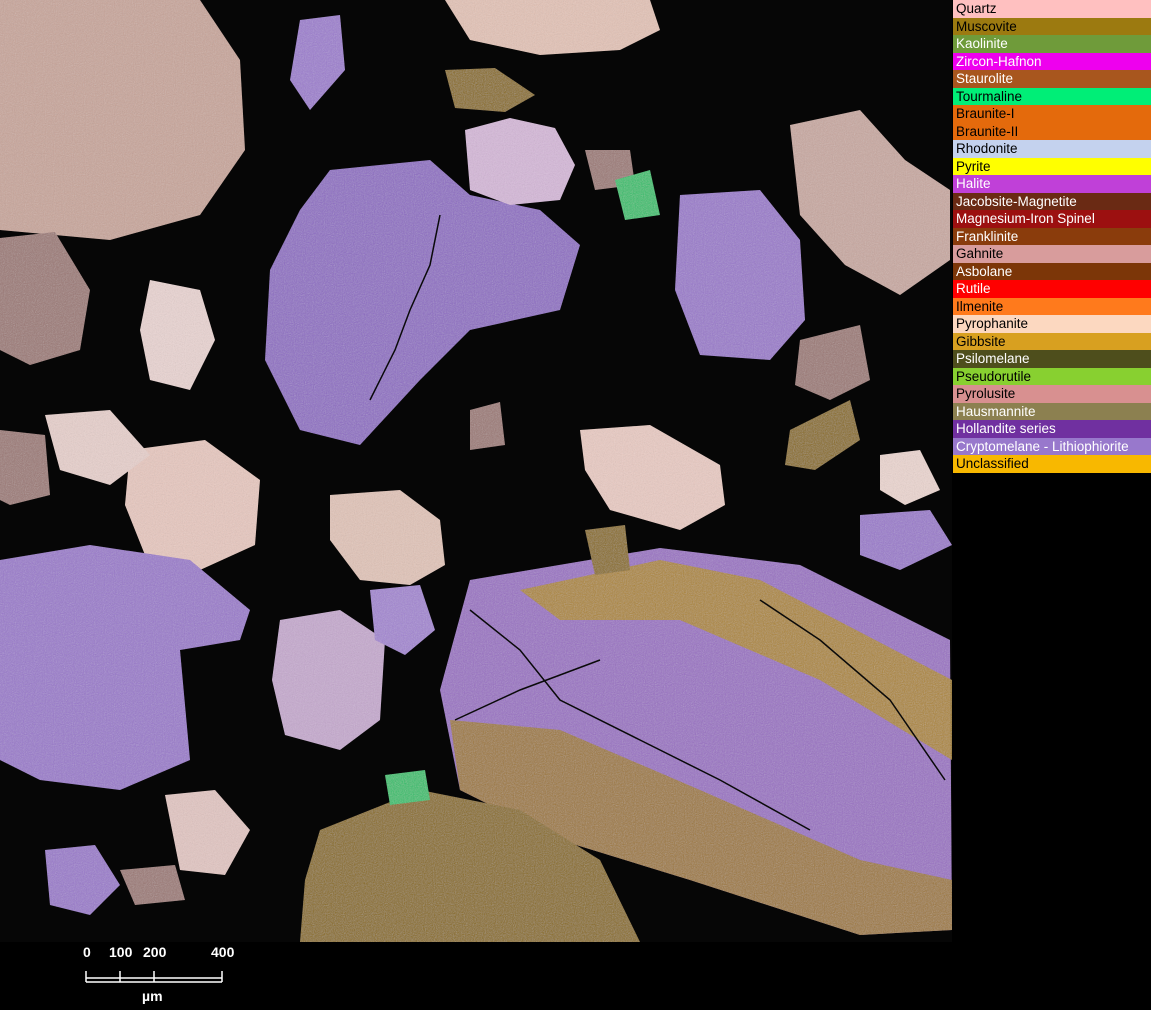  Describe the element at coordinates (1052, 429) in the screenshot. I see `legend-item: Hollandite series` at that location.